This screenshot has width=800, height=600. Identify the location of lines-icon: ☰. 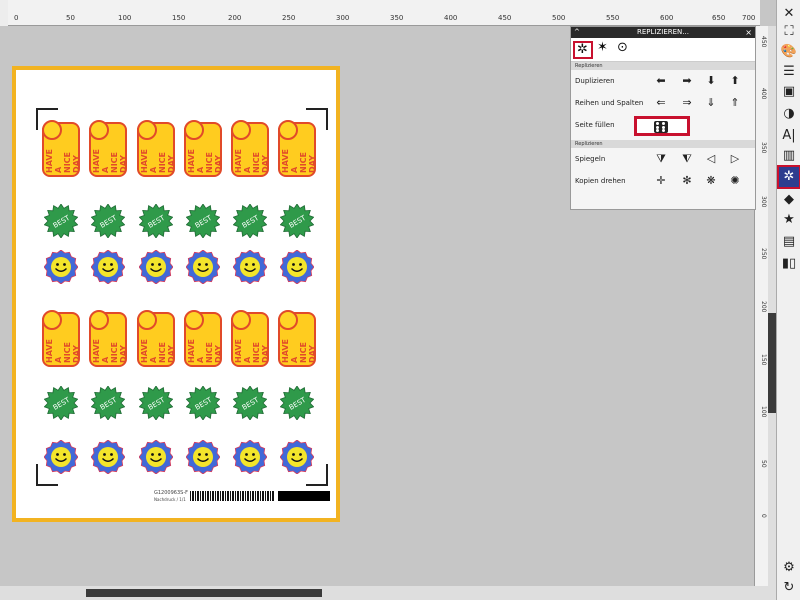
(789, 72).